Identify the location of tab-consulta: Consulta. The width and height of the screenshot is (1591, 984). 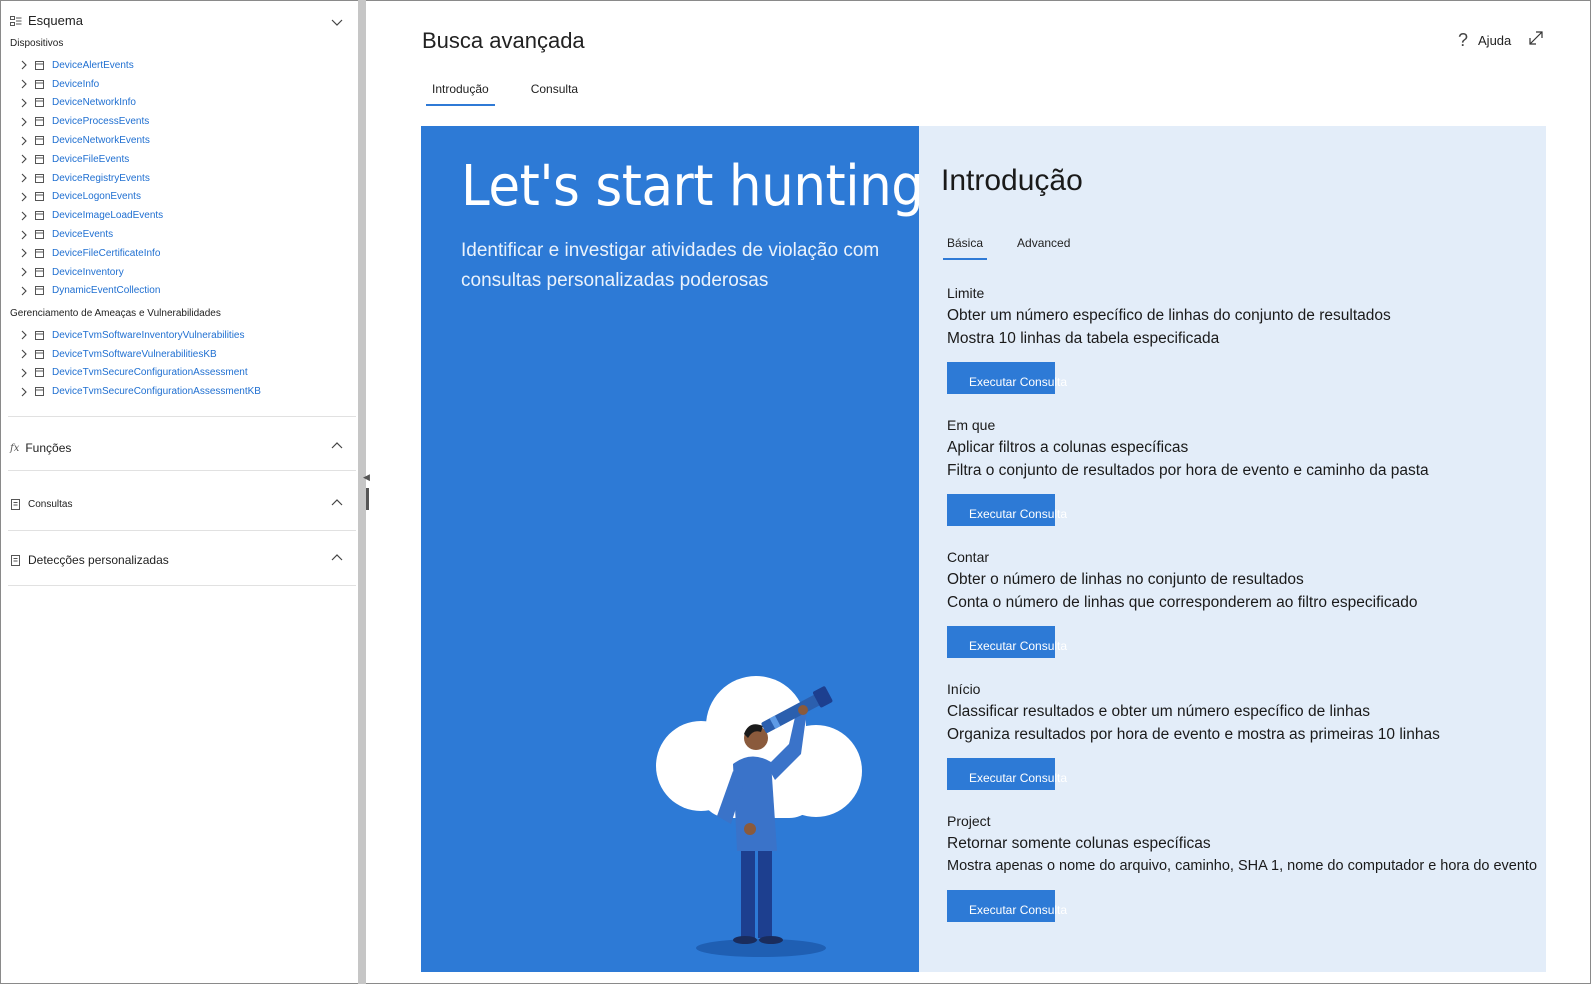
(554, 92).